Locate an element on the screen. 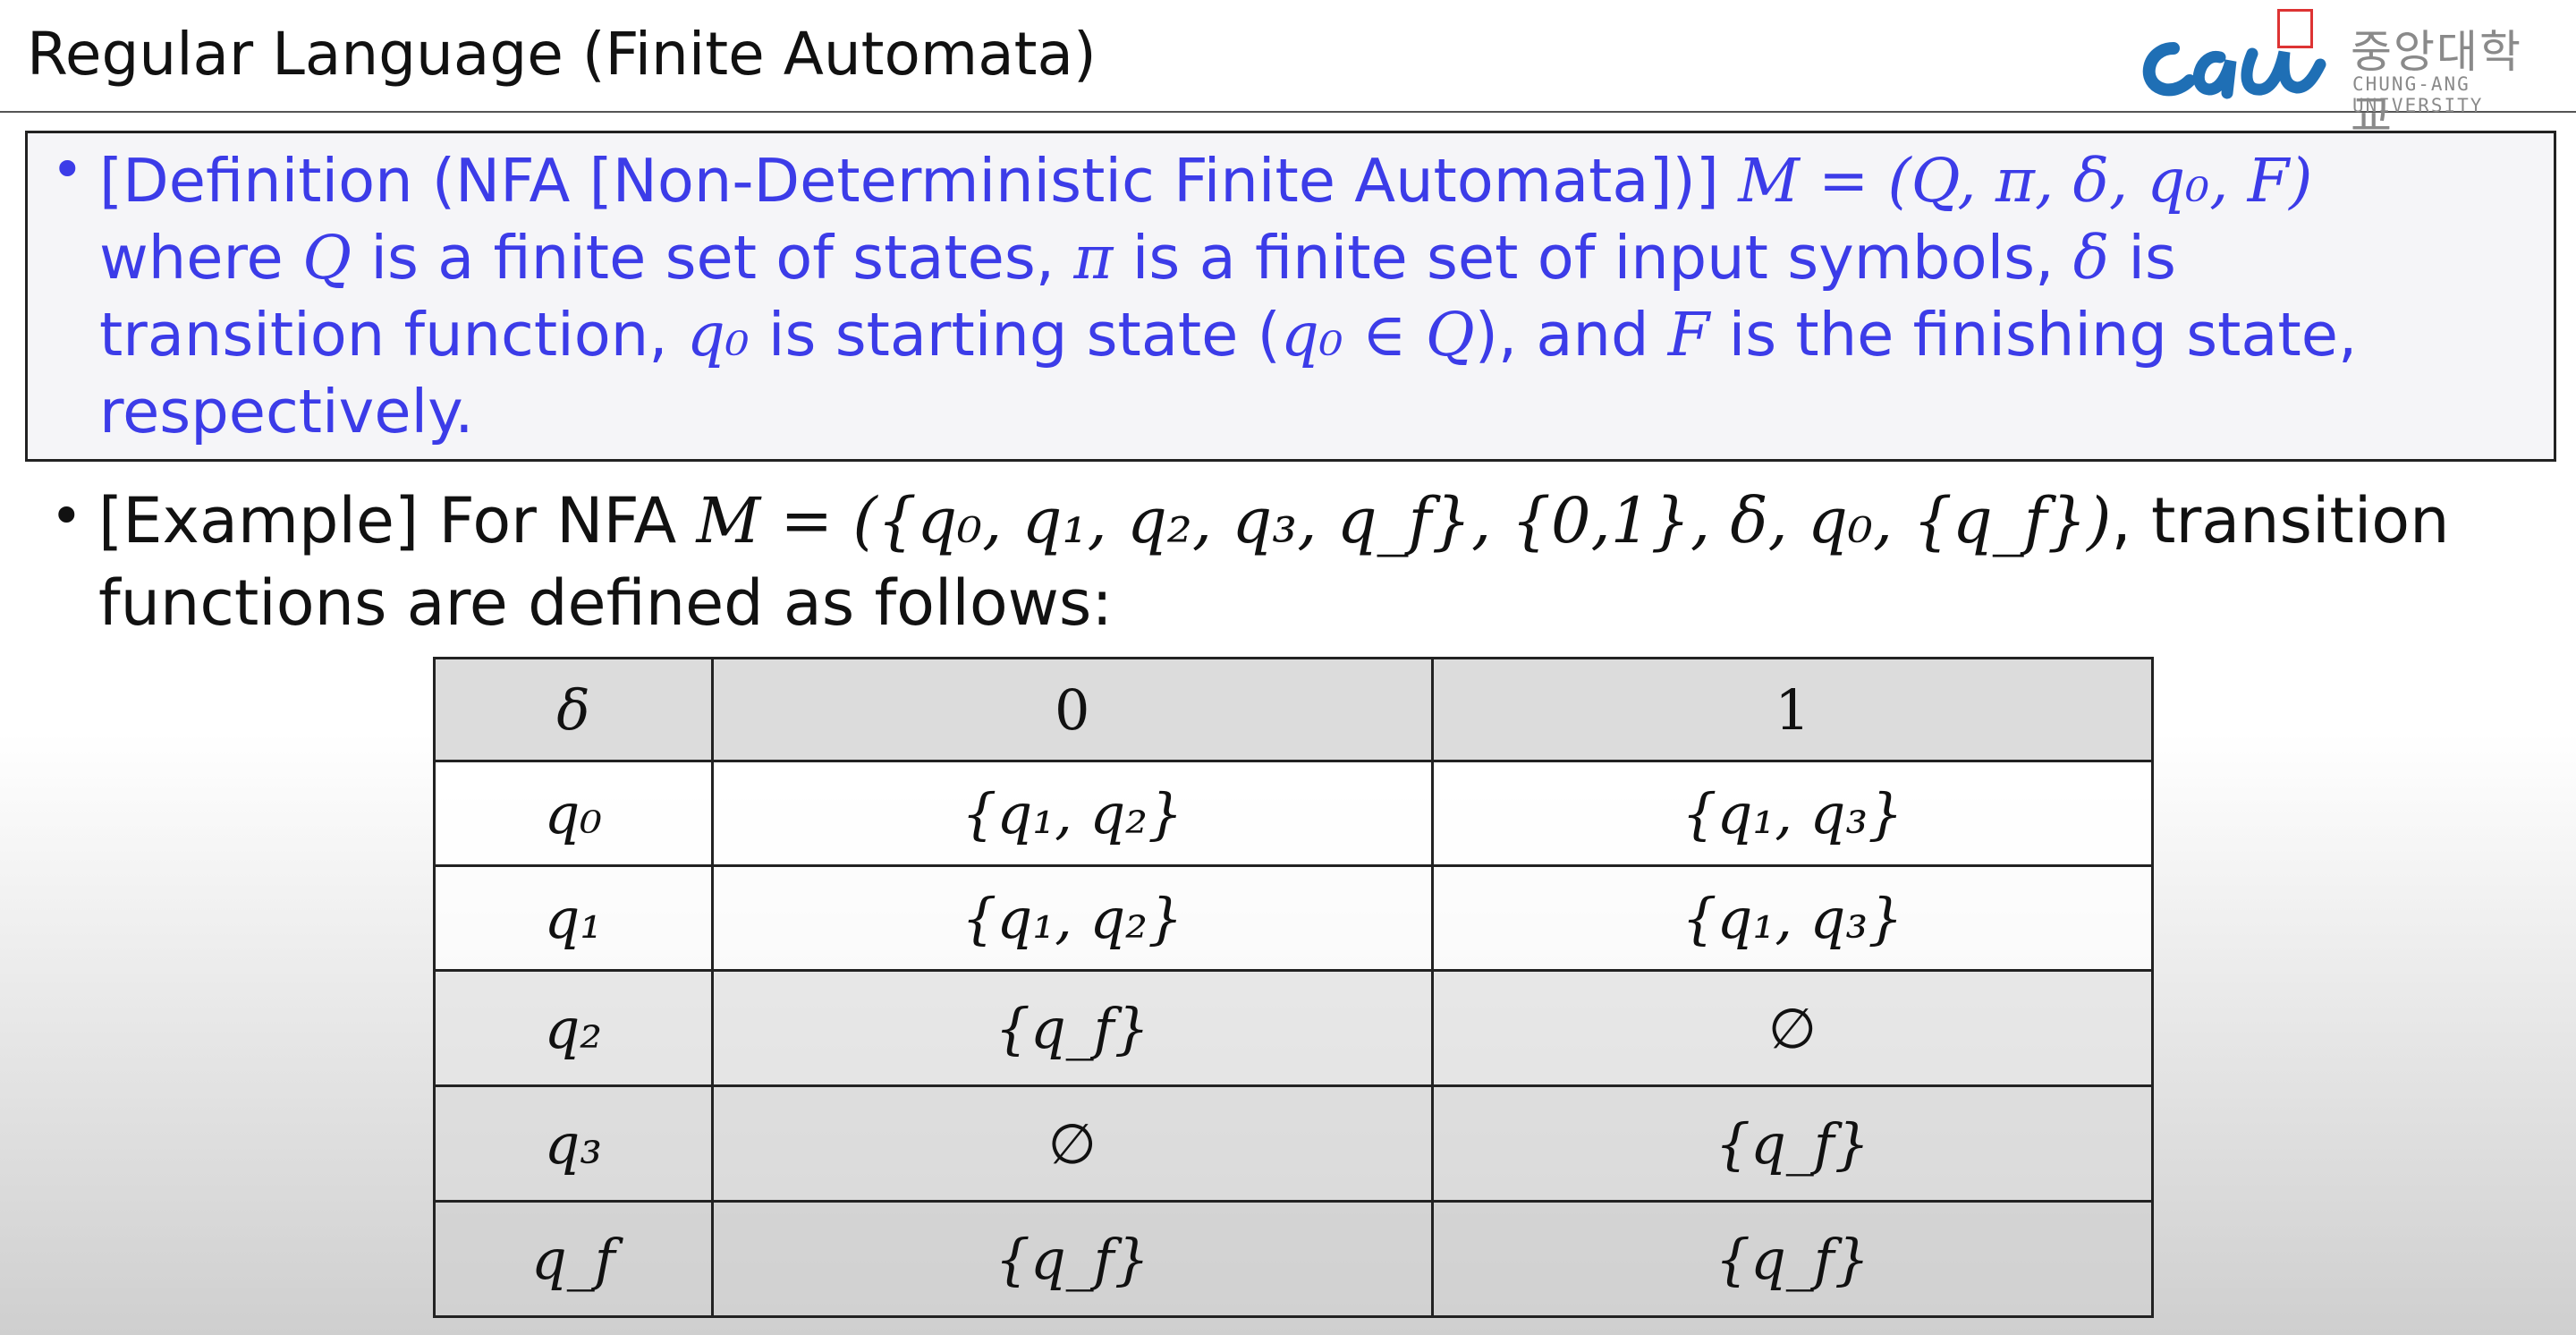  table-cell: q₃ is located at coordinates (573, 1143).